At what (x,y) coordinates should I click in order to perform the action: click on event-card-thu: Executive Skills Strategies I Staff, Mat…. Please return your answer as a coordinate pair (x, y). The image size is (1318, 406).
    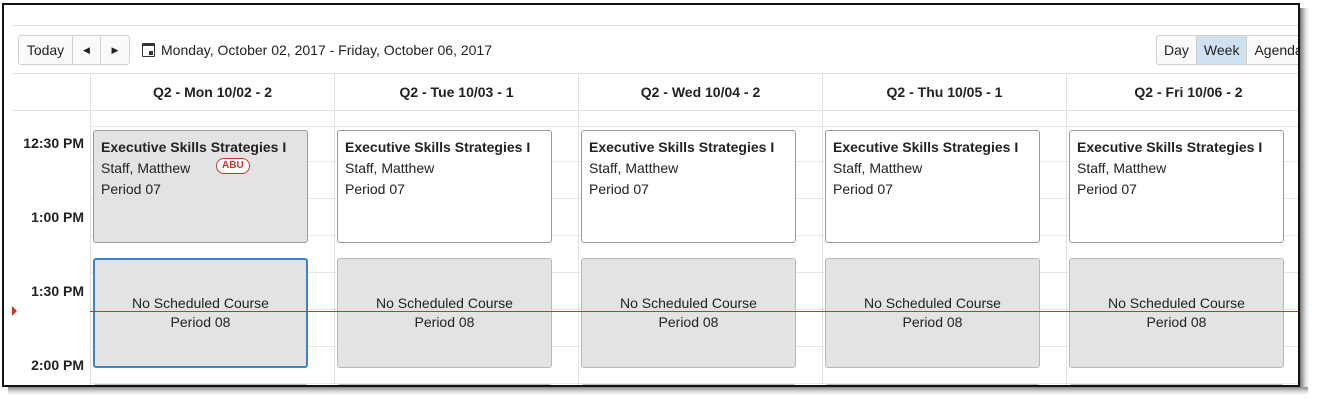
    Looking at the image, I should click on (932, 186).